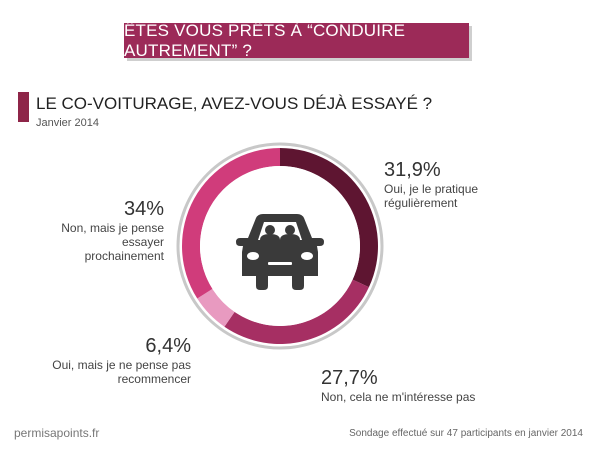 Image resolution: width=595 pixels, height=452 pixels. What do you see at coordinates (421, 203) in the screenshot?
I see `slice-0-text-line-2: régulièrement` at bounding box center [421, 203].